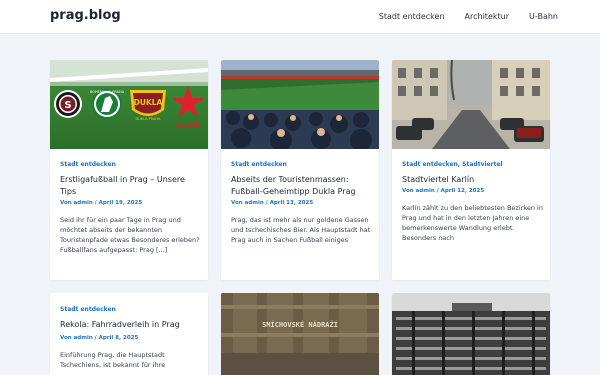 The width and height of the screenshot is (600, 375). I want to click on stadium-crowd-image, so click(300, 104).